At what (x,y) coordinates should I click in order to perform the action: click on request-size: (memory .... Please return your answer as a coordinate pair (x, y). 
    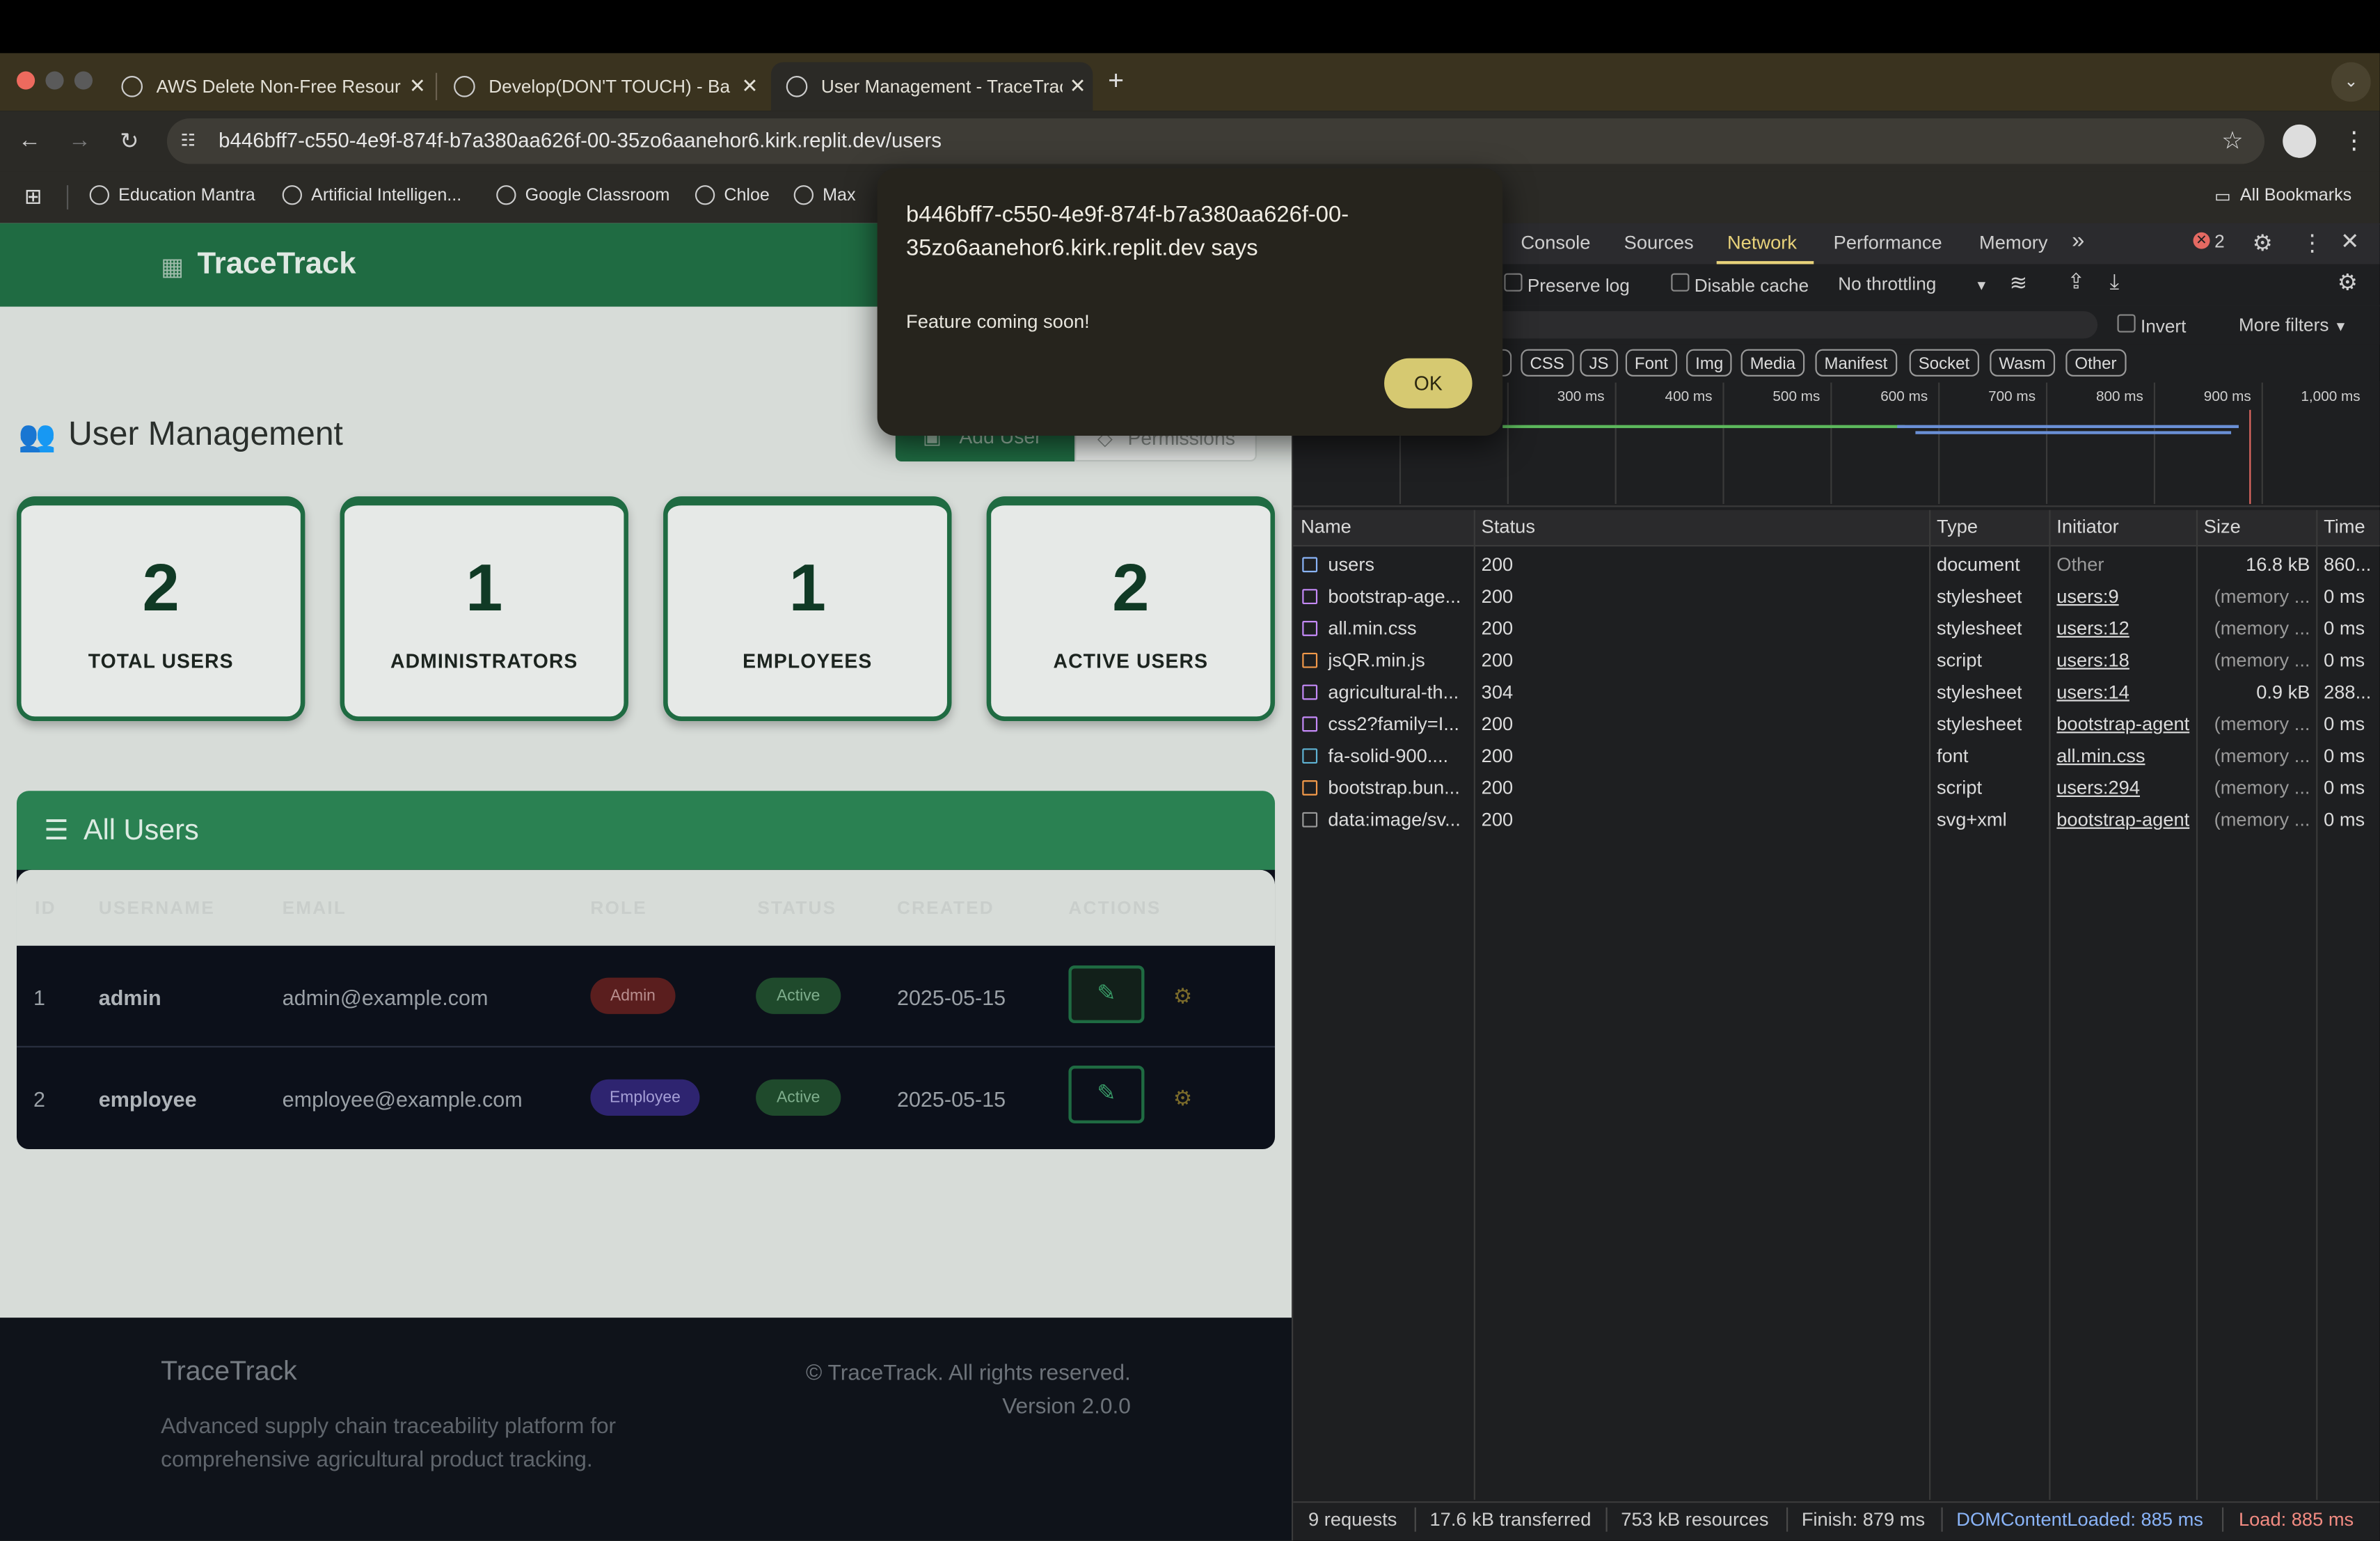
    Looking at the image, I should click on (2262, 820).